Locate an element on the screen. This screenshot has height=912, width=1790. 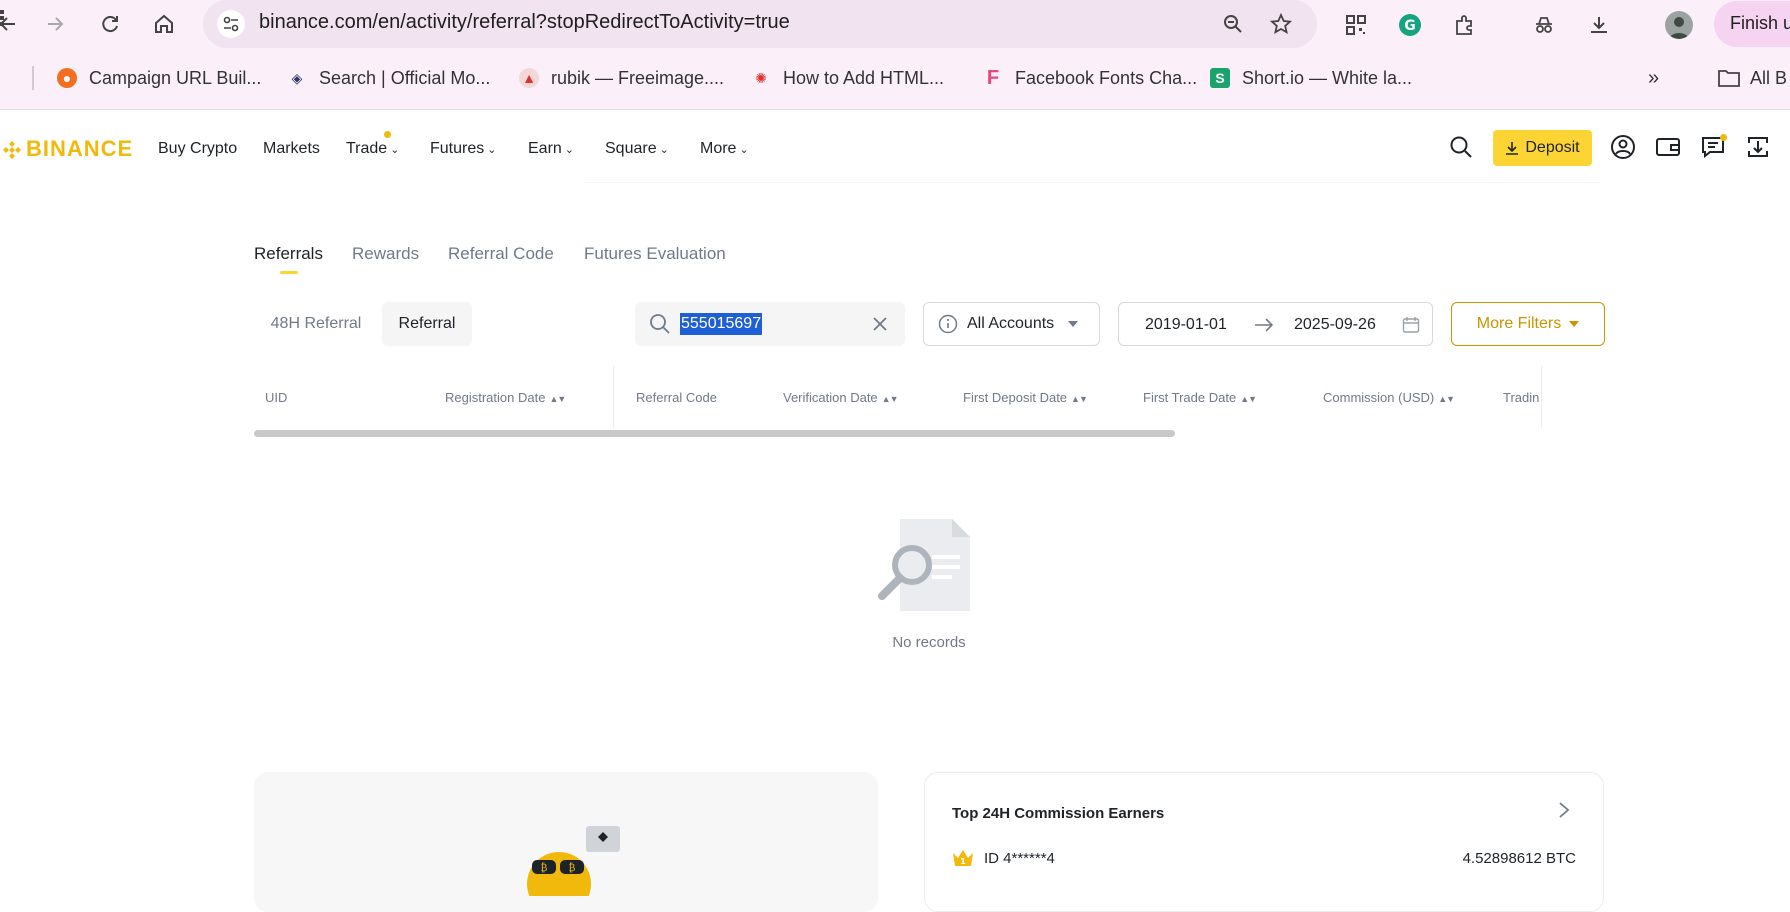
profile-avatar is located at coordinates (1679, 25).